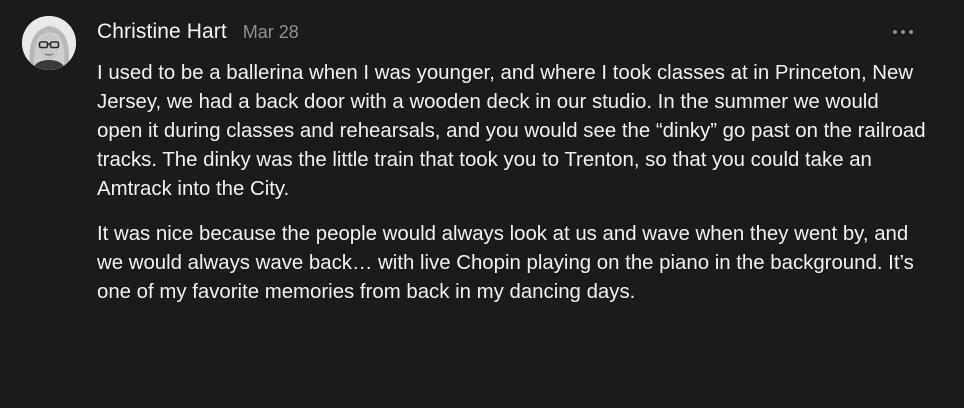 This screenshot has width=964, height=408. I want to click on avatar, so click(49, 43).